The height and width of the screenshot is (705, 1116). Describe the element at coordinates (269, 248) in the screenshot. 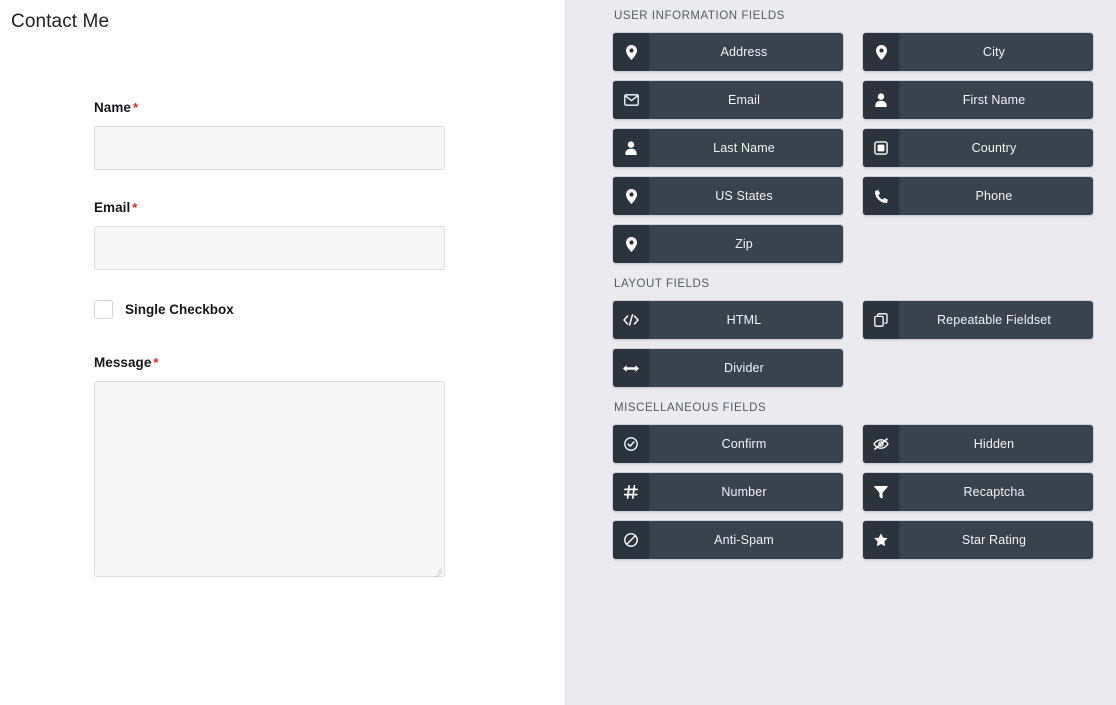

I see `input-email` at that location.